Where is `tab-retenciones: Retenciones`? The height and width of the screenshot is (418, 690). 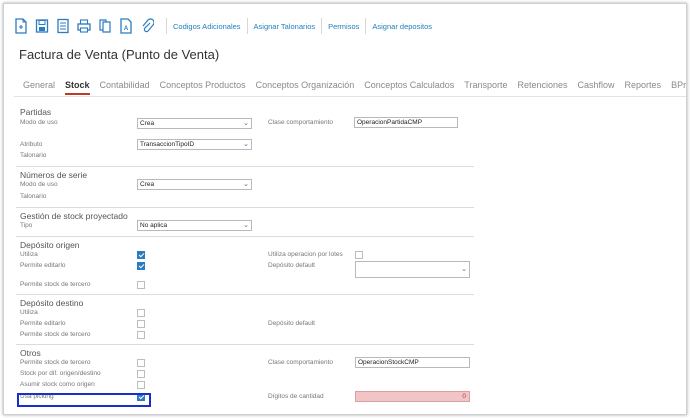
tab-retenciones: Retenciones is located at coordinates (542, 87).